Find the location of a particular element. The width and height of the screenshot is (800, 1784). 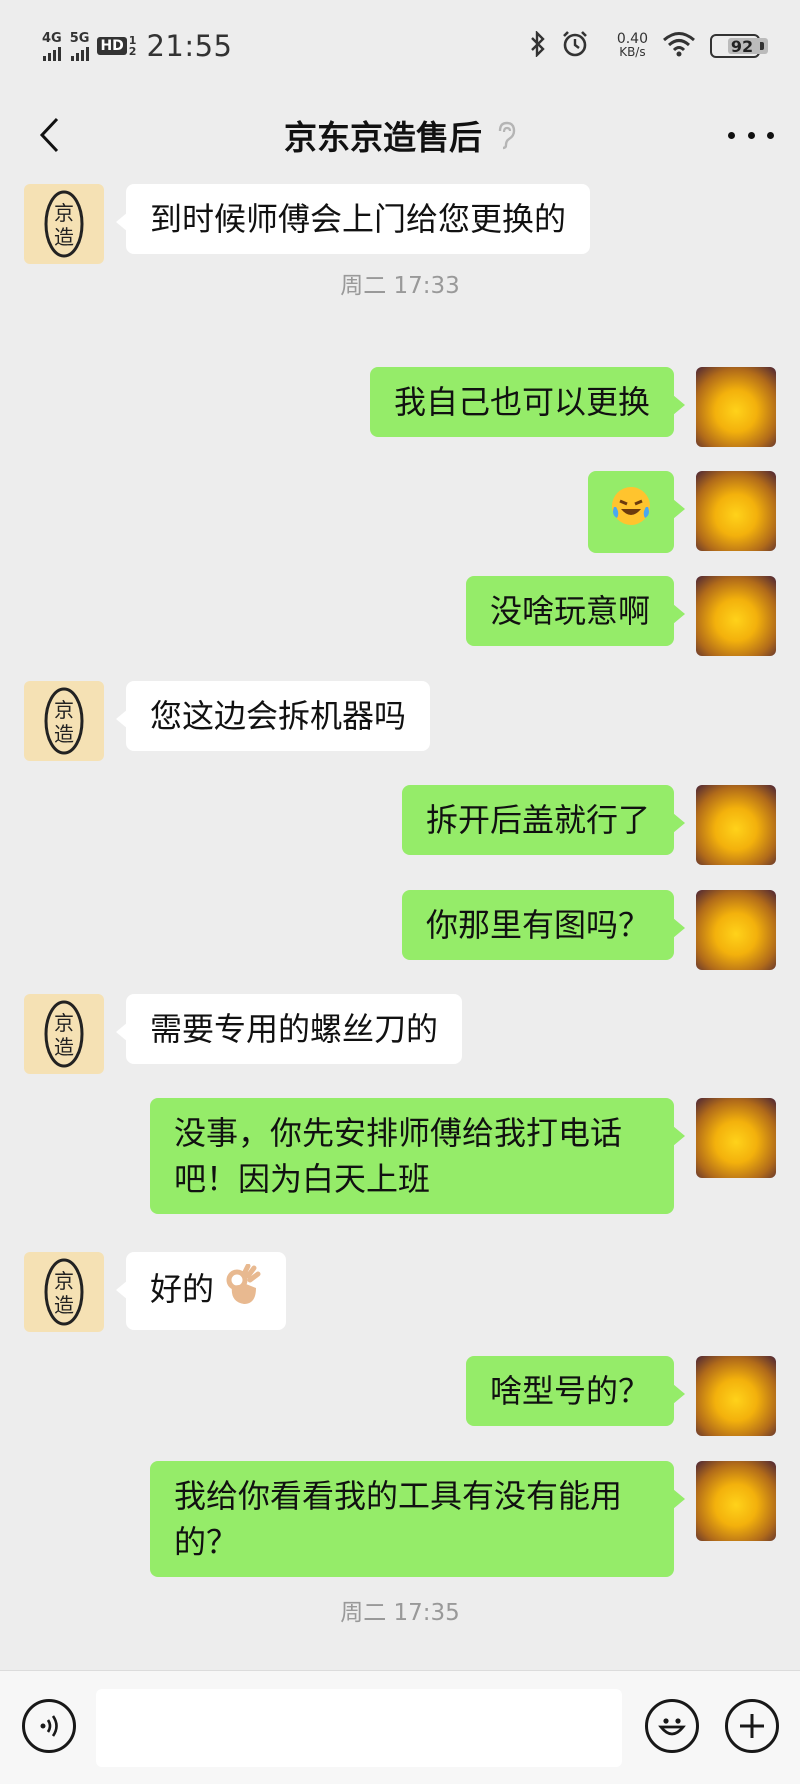

net-label-4g: 4G is located at coordinates (52, 38).